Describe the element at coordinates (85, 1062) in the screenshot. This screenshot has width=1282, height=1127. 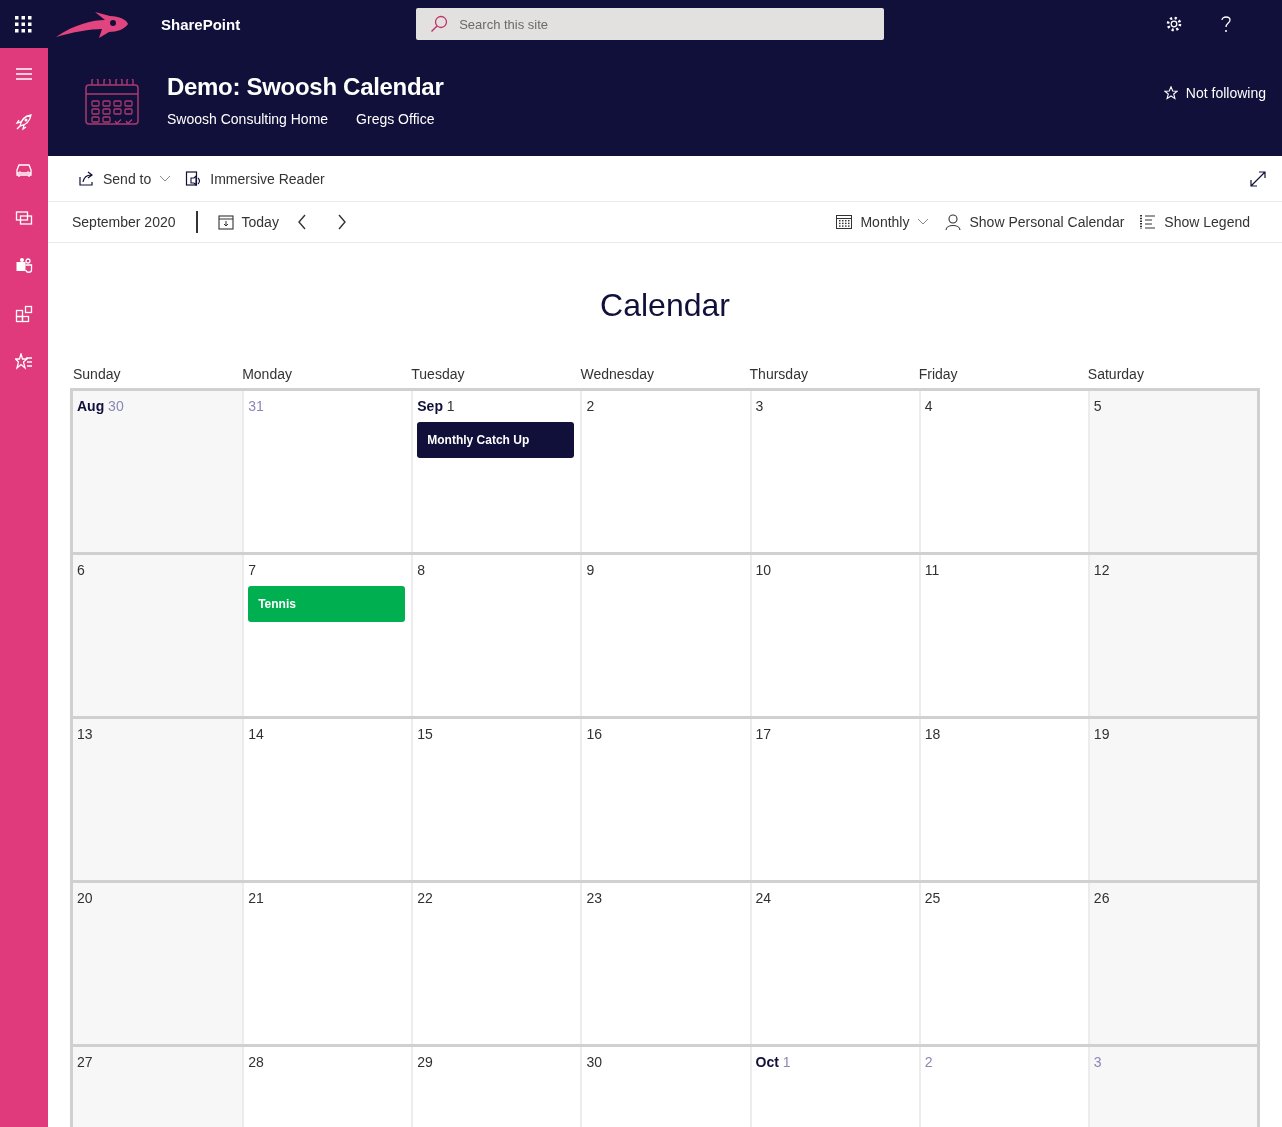
I see `day-number: 27` at that location.